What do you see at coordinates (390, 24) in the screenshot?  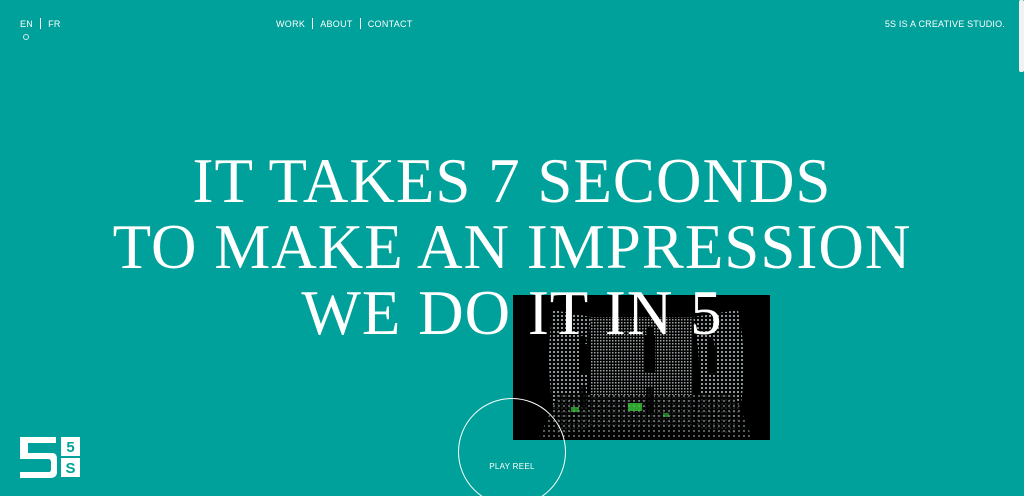 I see `nav-item-contact: CONTACT` at bounding box center [390, 24].